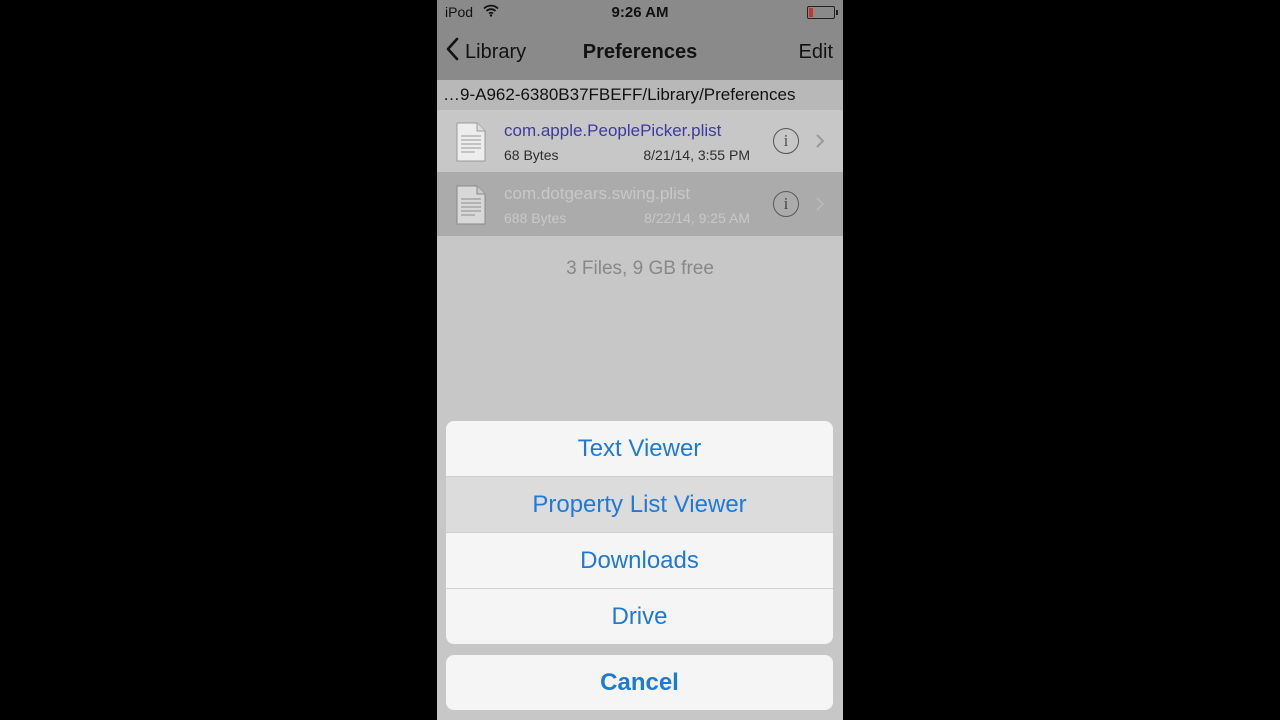 This screenshot has width=1280, height=720. Describe the element at coordinates (640, 268) in the screenshot. I see `file-summary: 3 Files, 9 GB free` at that location.